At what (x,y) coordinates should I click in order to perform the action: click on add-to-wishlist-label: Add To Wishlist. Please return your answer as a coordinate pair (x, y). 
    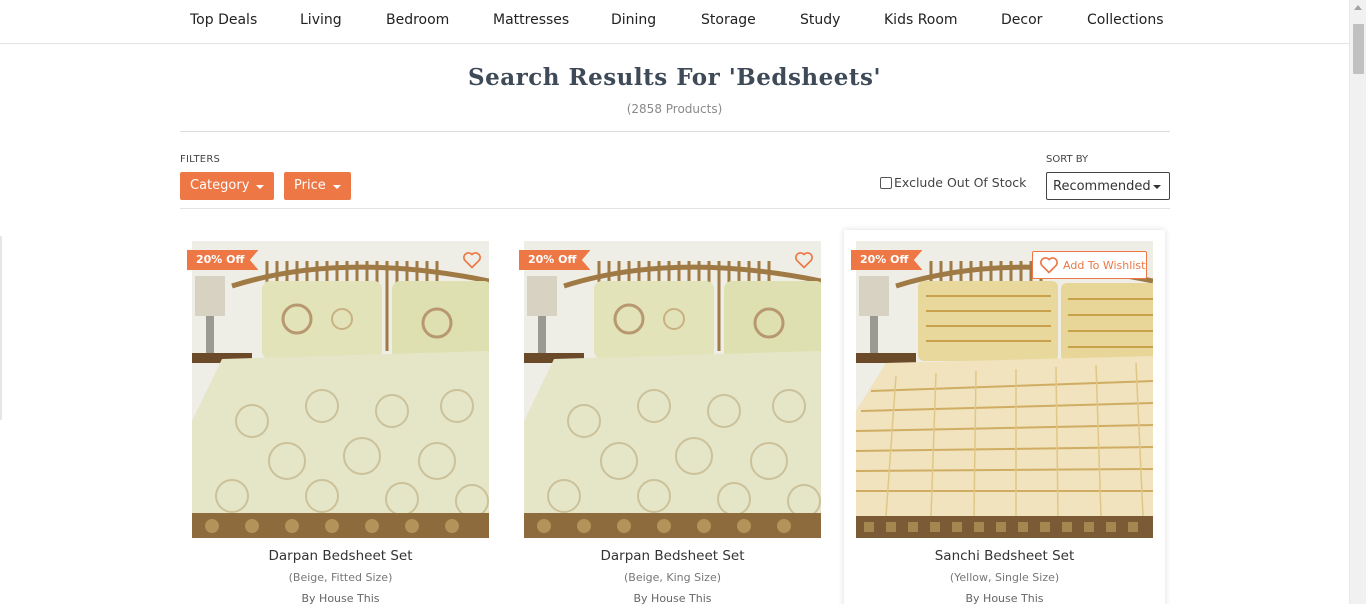
    Looking at the image, I should click on (1104, 265).